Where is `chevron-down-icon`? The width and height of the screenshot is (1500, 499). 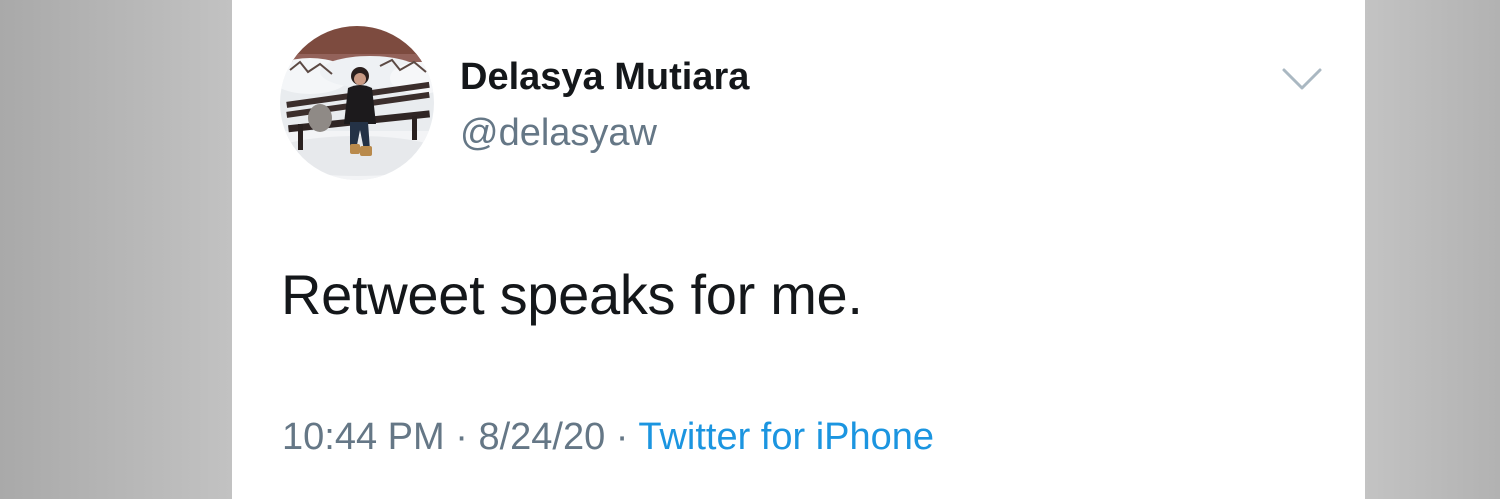
chevron-down-icon is located at coordinates (1302, 79).